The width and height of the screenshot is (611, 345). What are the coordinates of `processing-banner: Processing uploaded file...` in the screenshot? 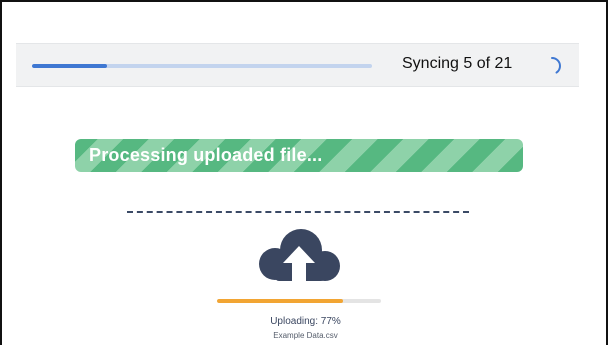 It's located at (299, 155).